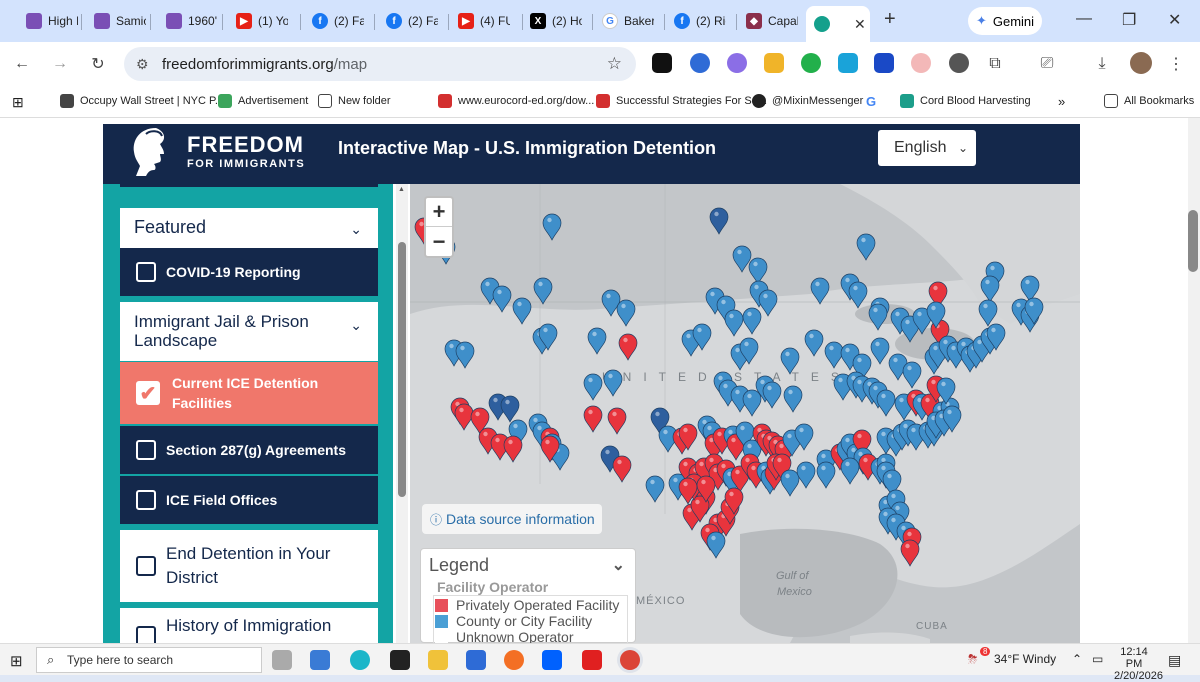 The image size is (1200, 682). Describe the element at coordinates (22, 64) in the screenshot. I see `back-icon: ←` at that location.